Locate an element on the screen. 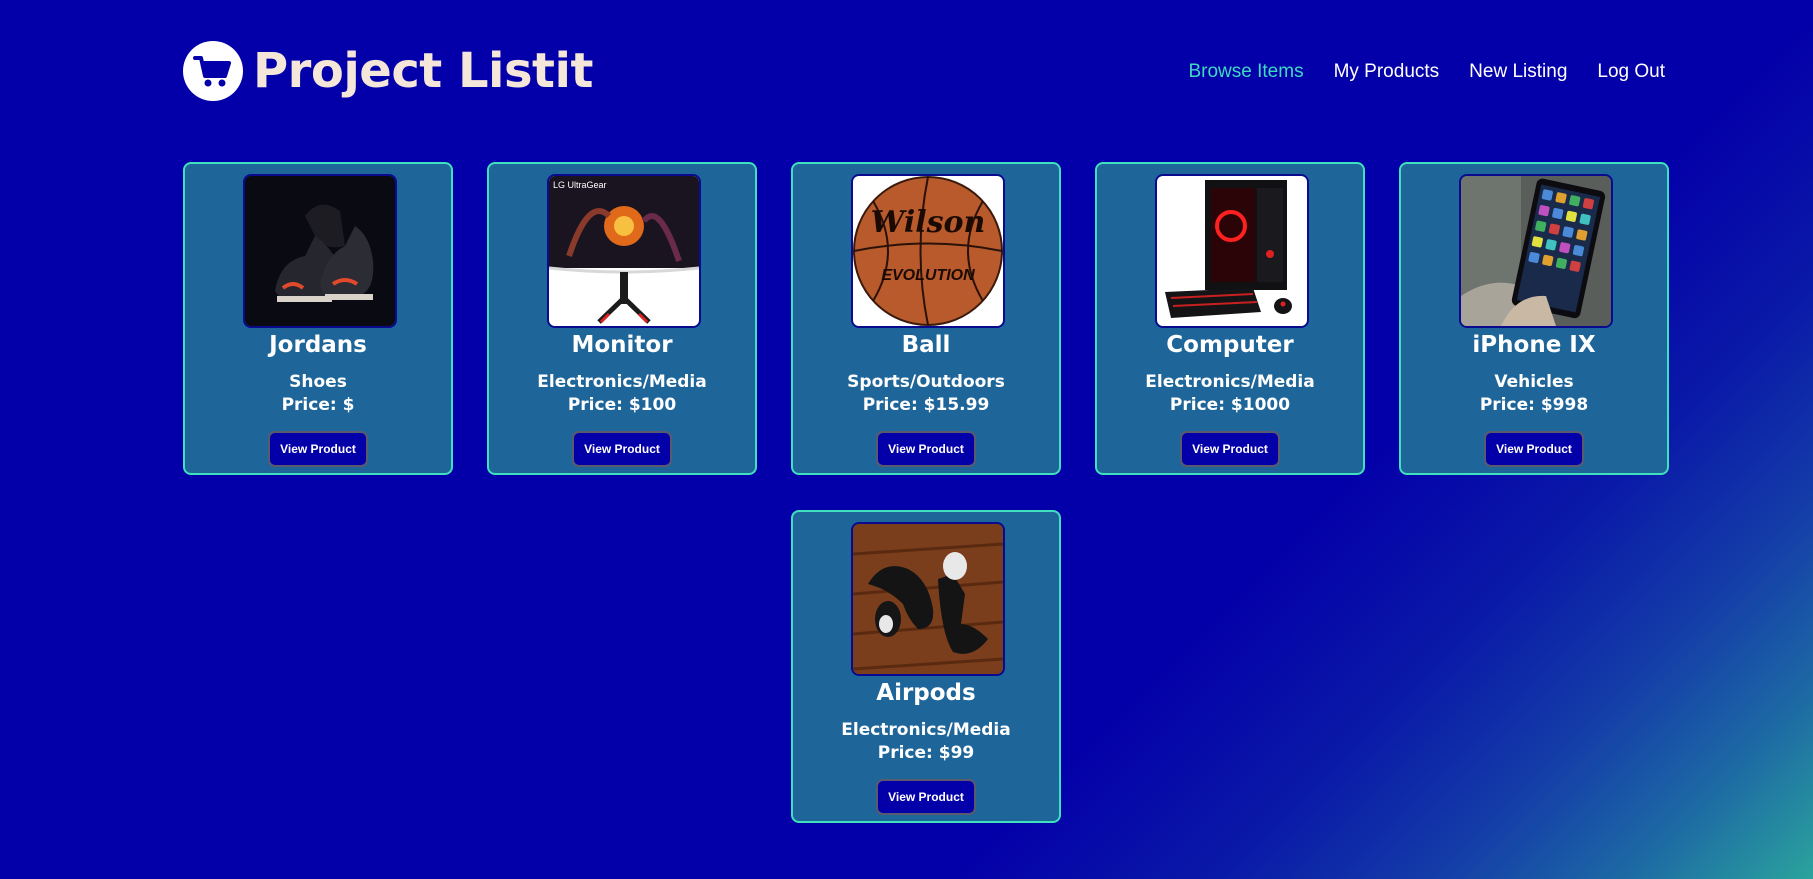 The image size is (1813, 879). product-name: Monitor is located at coordinates (622, 345).